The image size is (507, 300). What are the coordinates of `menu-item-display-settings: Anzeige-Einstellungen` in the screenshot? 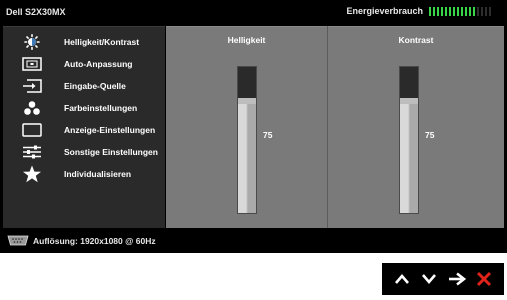 It's located at (84, 130).